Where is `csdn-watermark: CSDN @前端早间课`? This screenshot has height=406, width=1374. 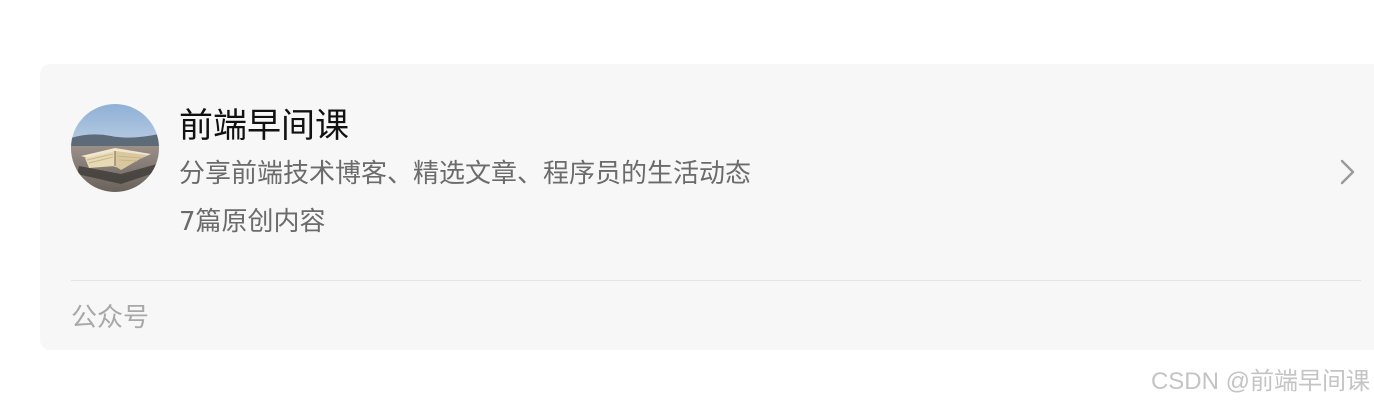
csdn-watermark: CSDN @前端早间课 is located at coordinates (1260, 381).